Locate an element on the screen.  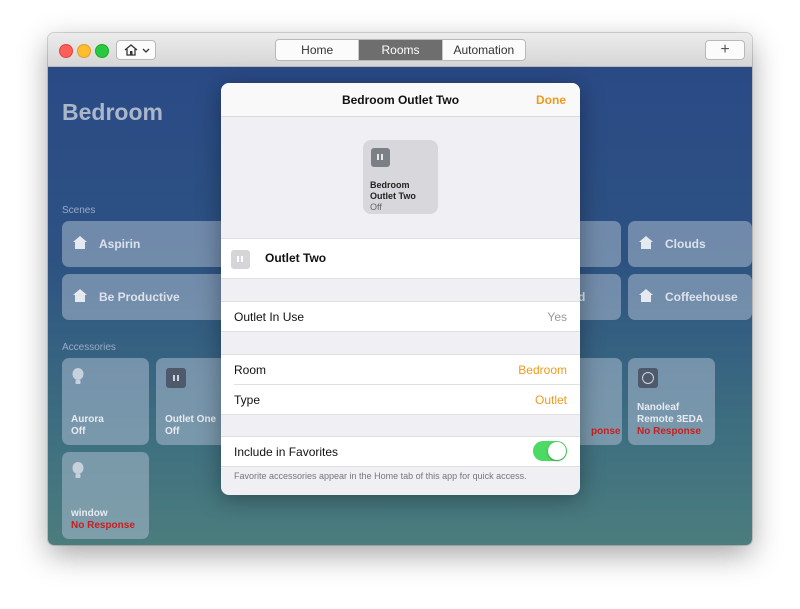
scene-label: Be Productive is located at coordinates (139, 297).